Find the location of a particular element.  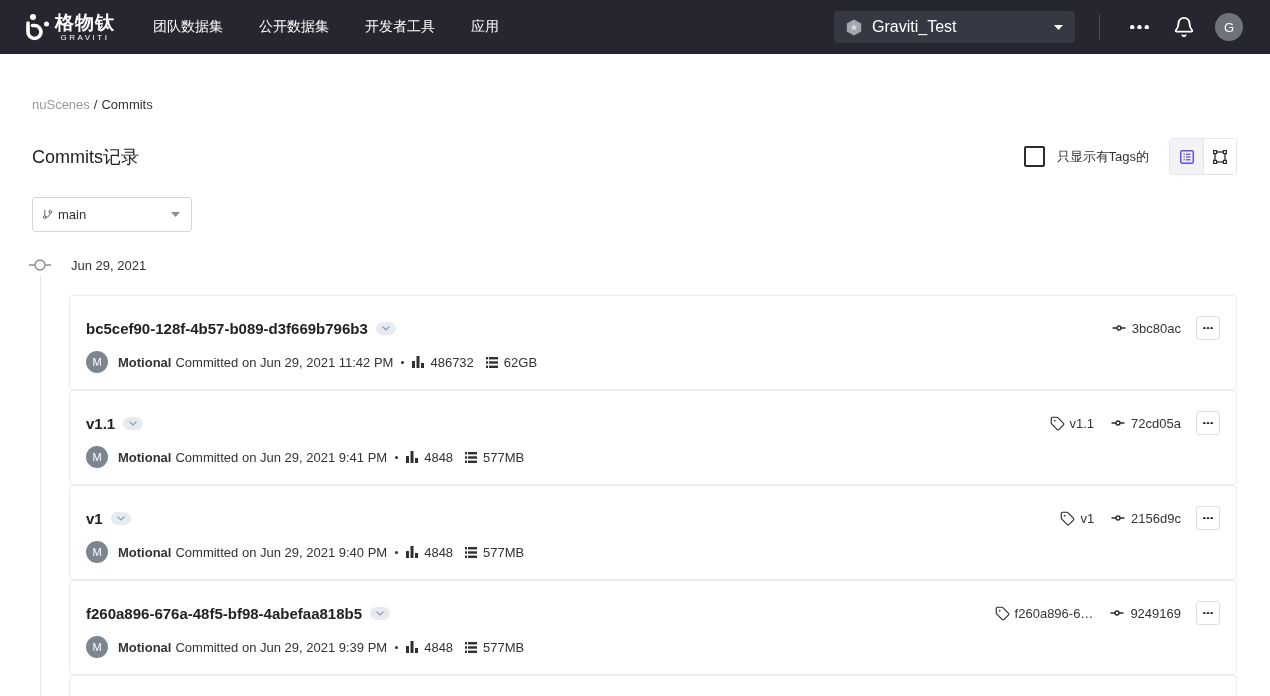

commit-title: v1 is located at coordinates (94, 518).